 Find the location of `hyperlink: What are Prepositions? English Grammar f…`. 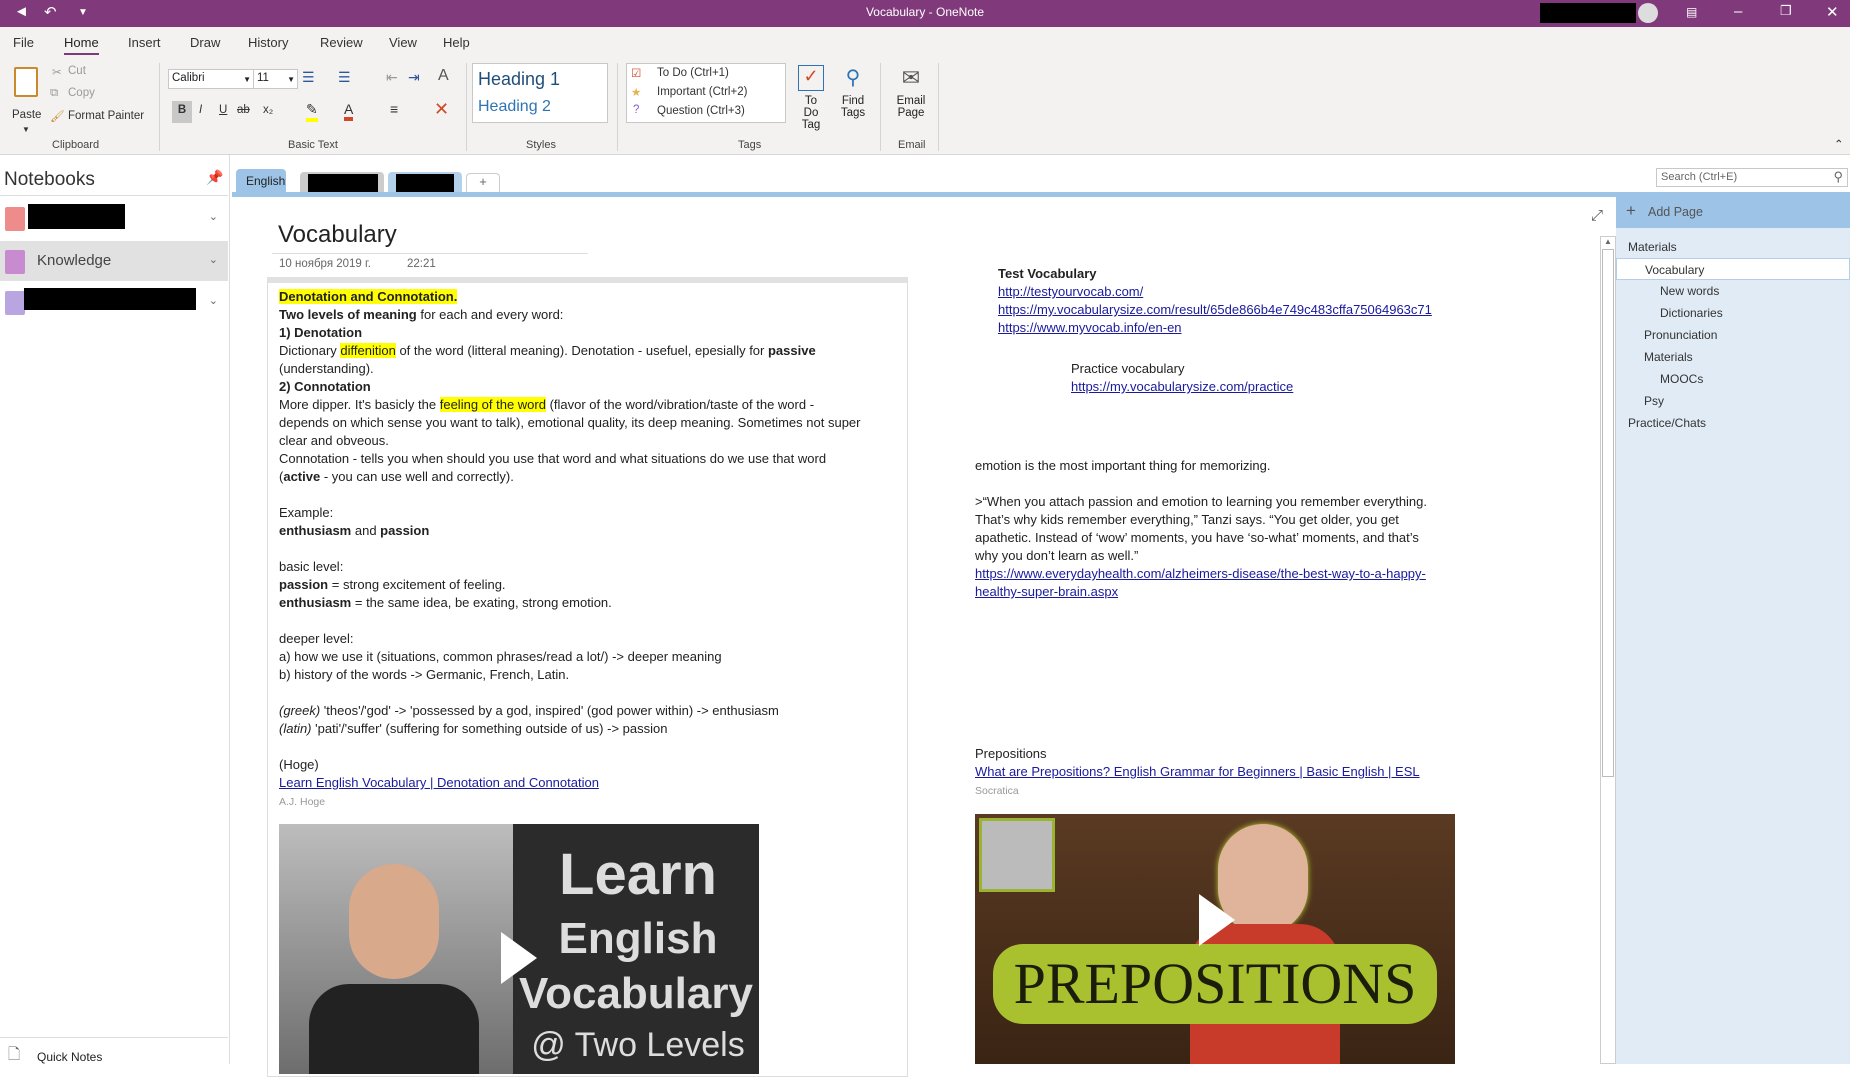

hyperlink: What are Prepositions? English Grammar f… is located at coordinates (1197, 771).